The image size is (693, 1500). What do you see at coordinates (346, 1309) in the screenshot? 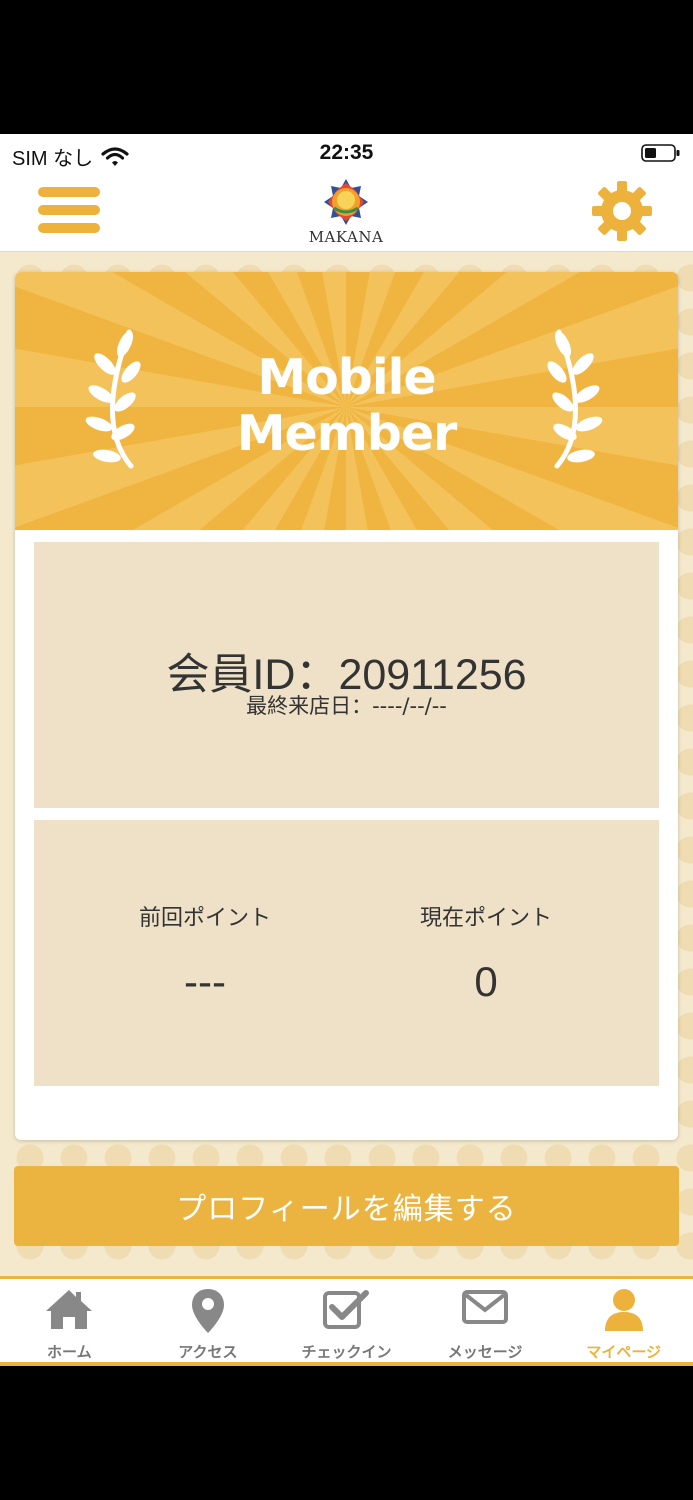
I see `checkin-icon` at bounding box center [346, 1309].